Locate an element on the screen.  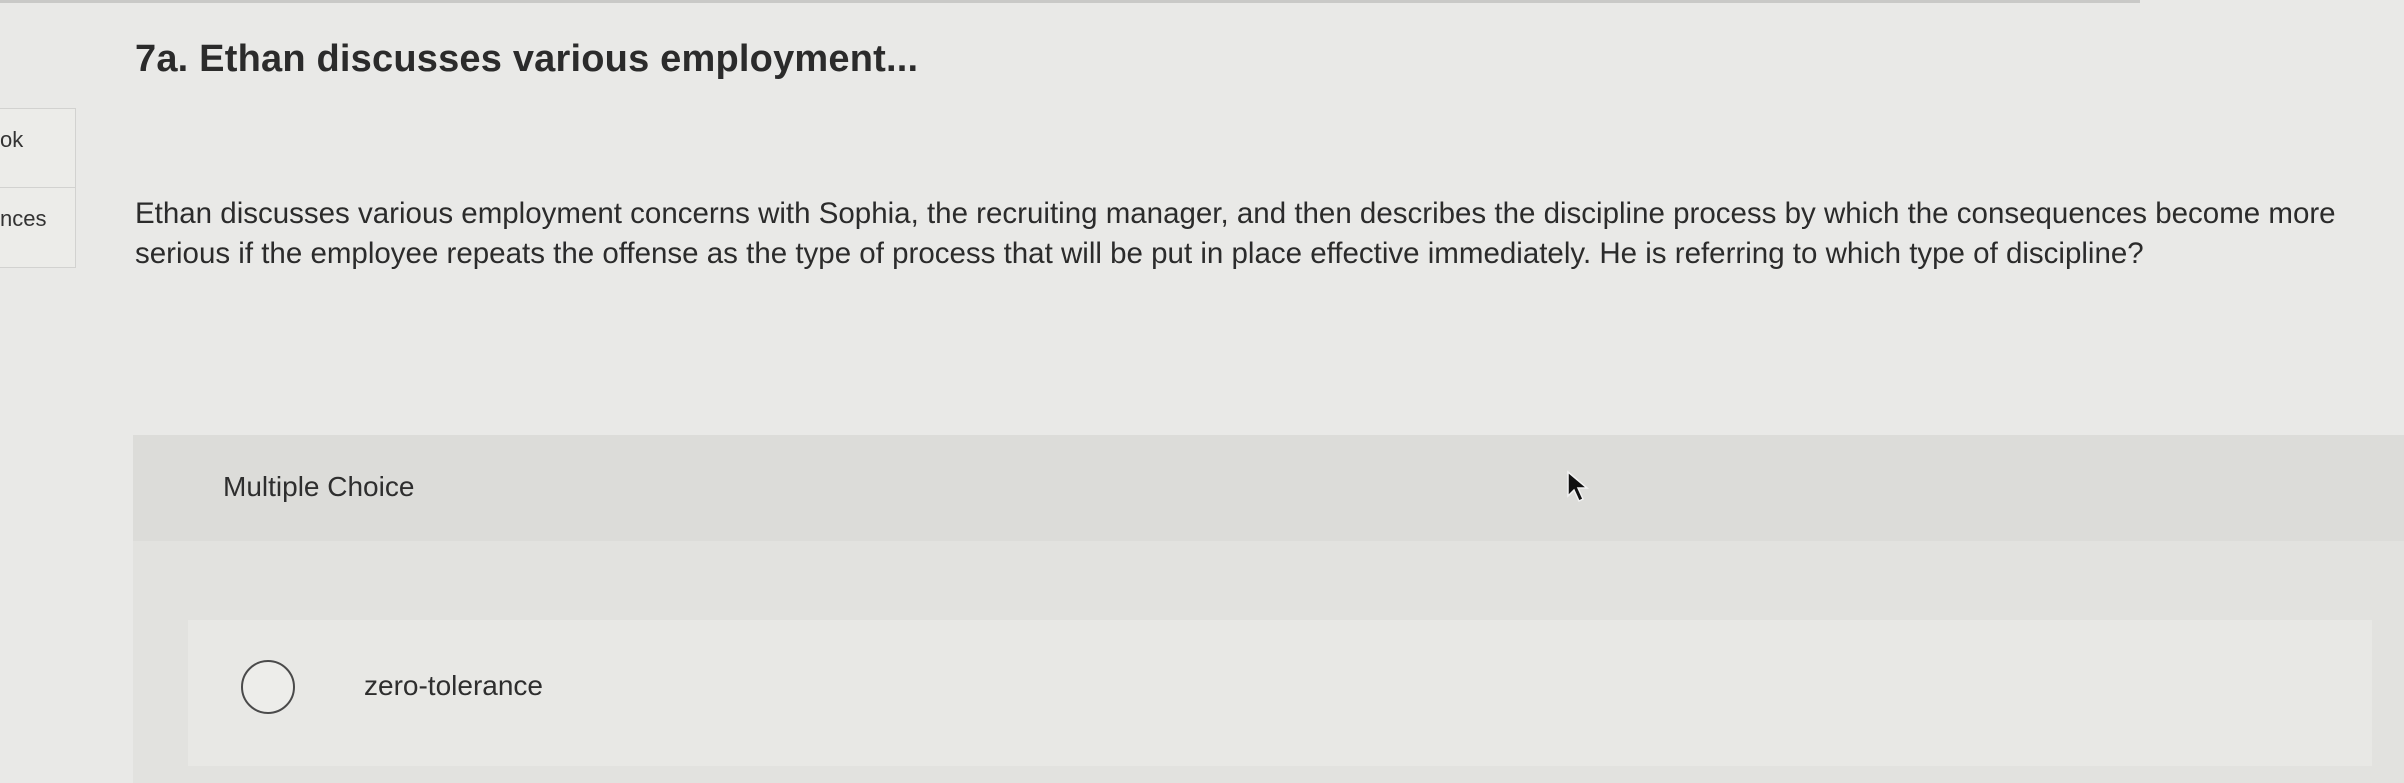
side-tab-label: ok is located at coordinates (12, 139).